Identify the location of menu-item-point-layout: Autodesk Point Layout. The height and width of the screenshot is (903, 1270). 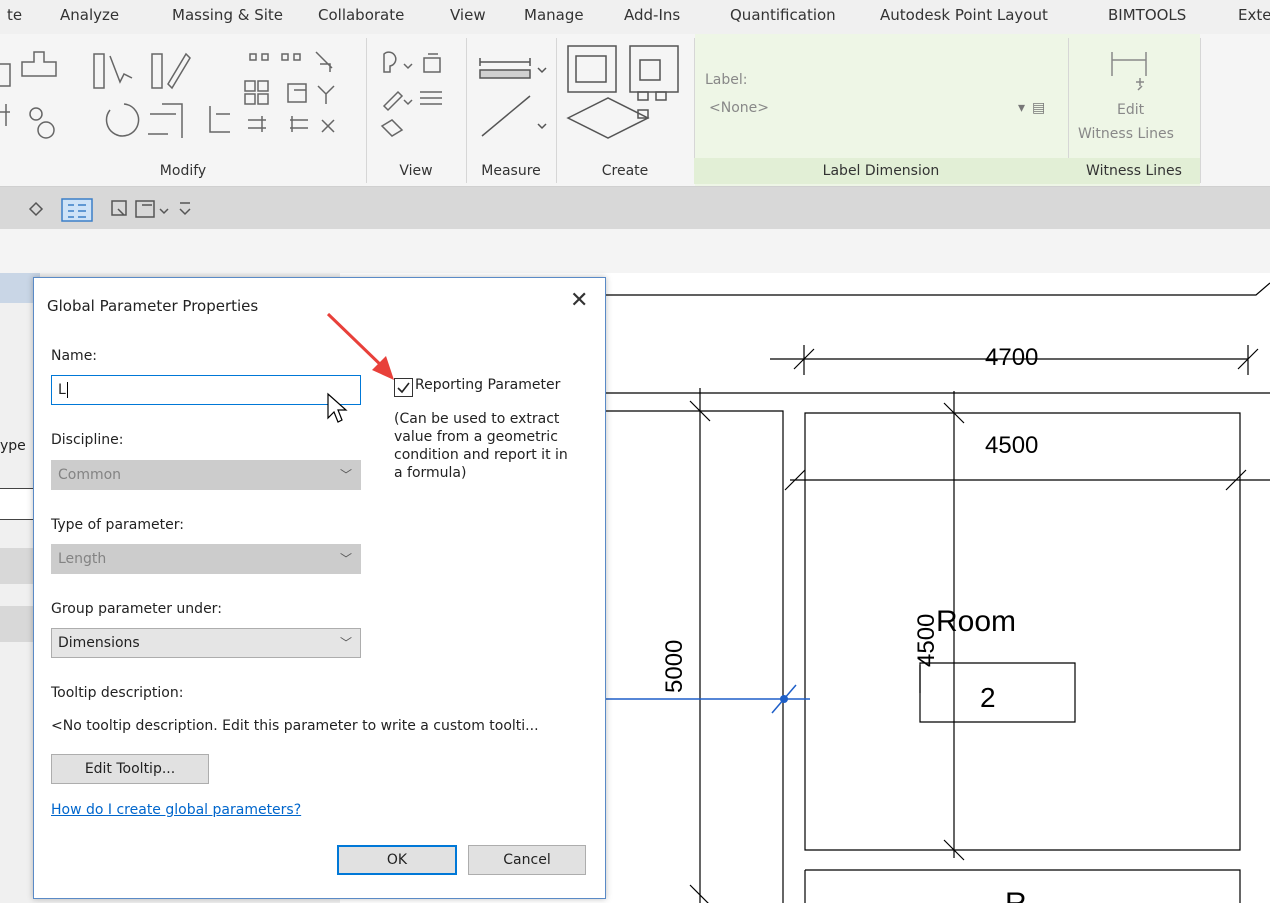
(964, 15).